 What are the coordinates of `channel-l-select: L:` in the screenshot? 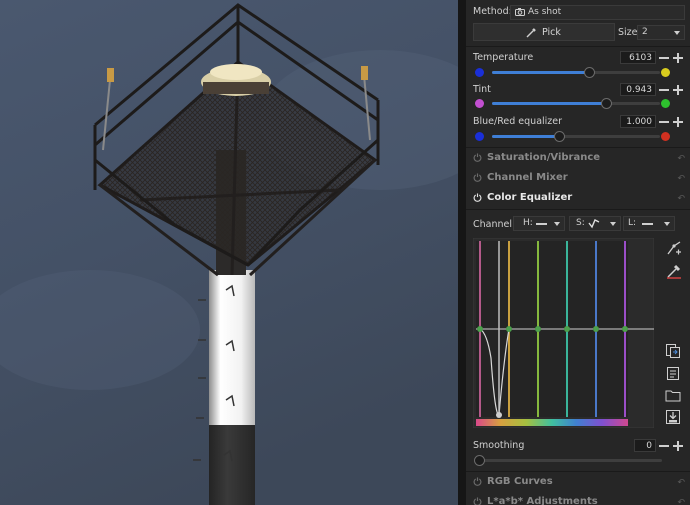 It's located at (649, 223).